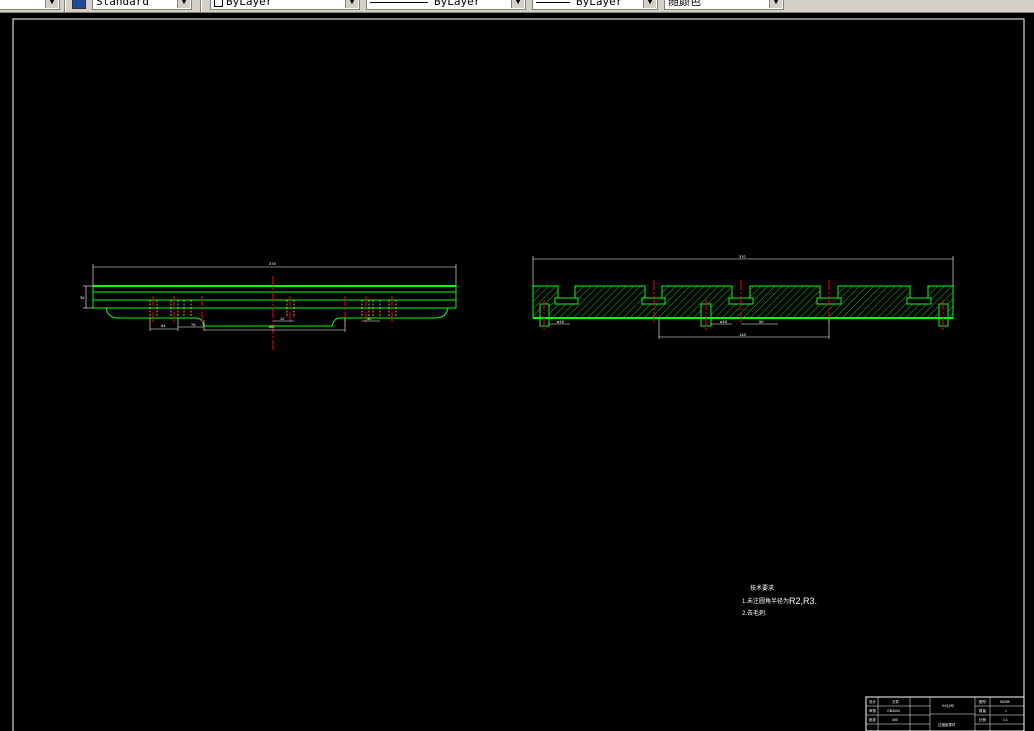 The height and width of the screenshot is (731, 1034). What do you see at coordinates (285, 5) in the screenshot?
I see `color-control-dropdown: ByLayer ▼` at bounding box center [285, 5].